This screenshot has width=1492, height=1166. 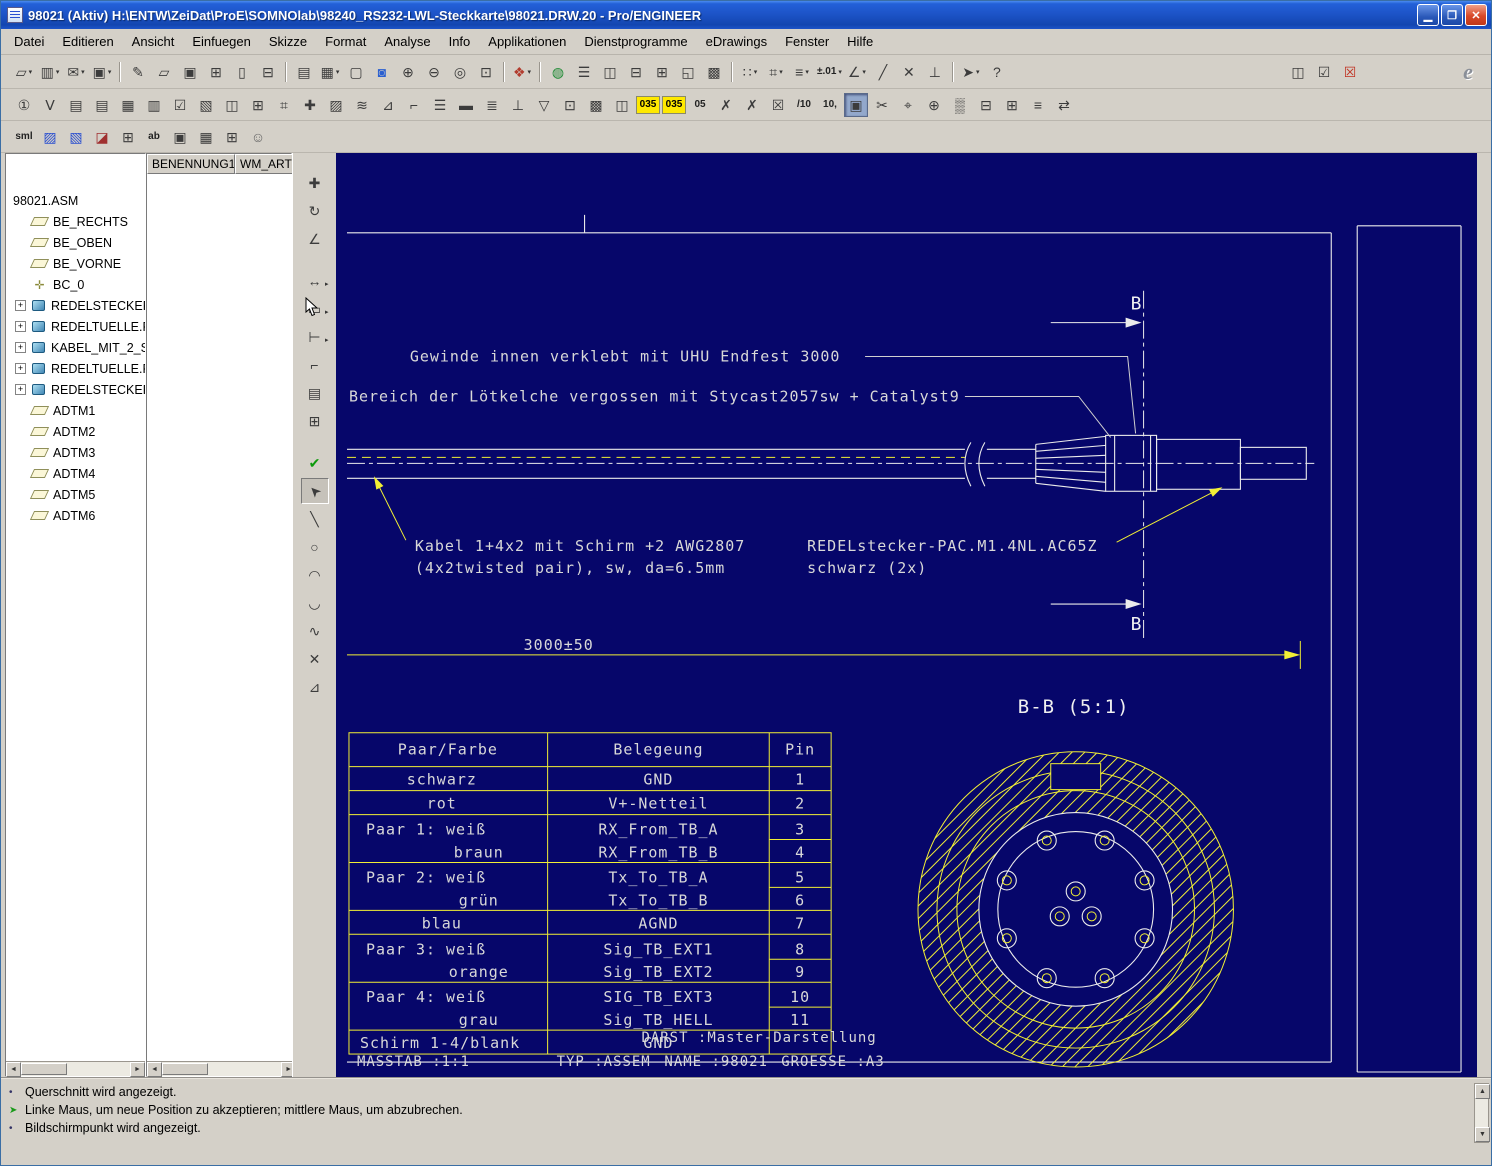 What do you see at coordinates (1350, 72) in the screenshot?
I see `window-close-button: ☒` at bounding box center [1350, 72].